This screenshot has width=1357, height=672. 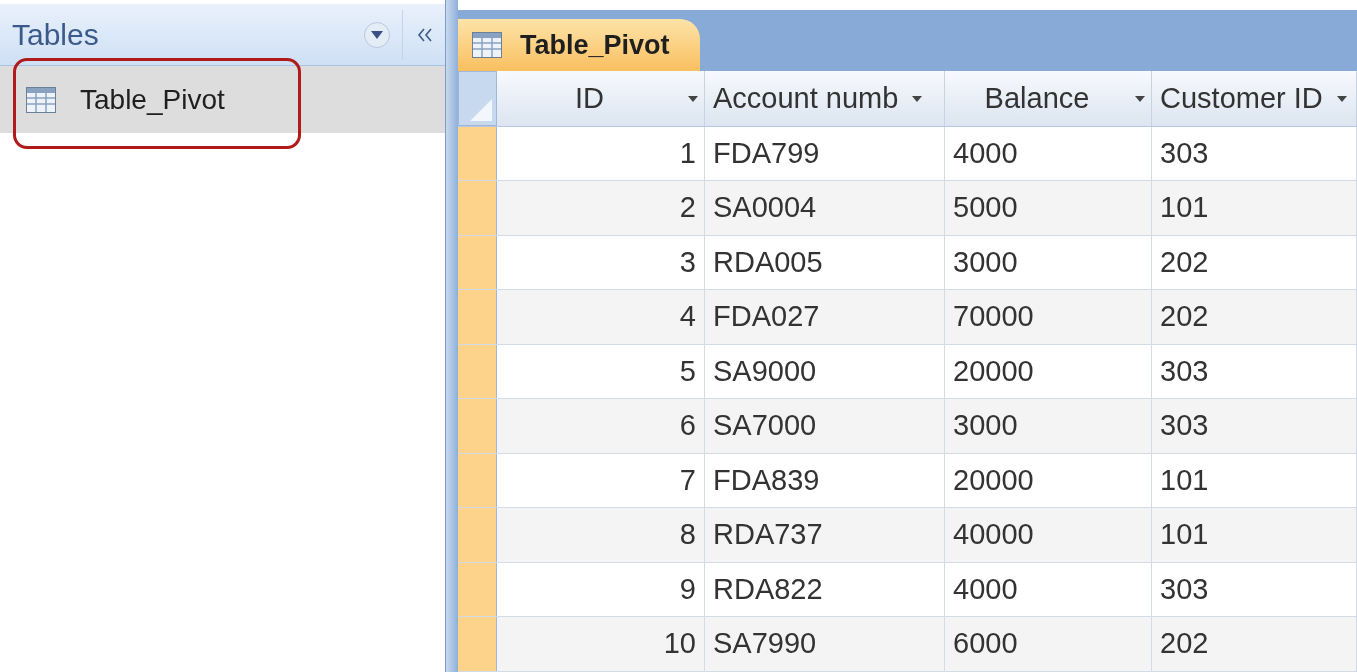 I want to click on column-header: Account numb, so click(x=825, y=98).